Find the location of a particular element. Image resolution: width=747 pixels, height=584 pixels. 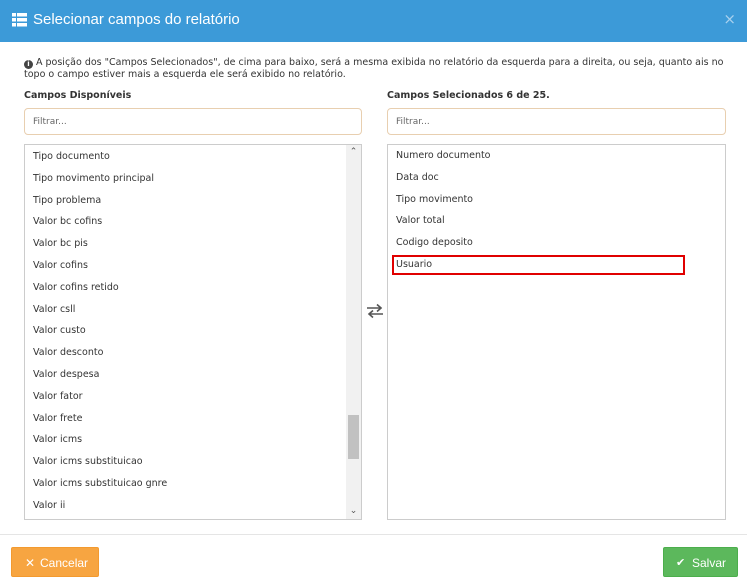

close-icon: × is located at coordinates (729, 19).